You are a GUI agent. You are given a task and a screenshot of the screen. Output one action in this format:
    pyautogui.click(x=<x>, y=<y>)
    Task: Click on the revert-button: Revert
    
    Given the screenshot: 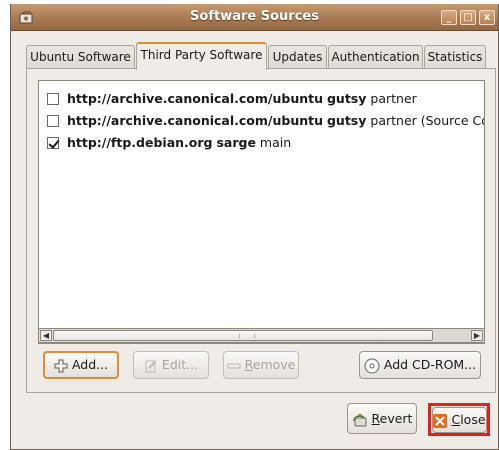 What is the action you would take?
    pyautogui.click(x=382, y=418)
    